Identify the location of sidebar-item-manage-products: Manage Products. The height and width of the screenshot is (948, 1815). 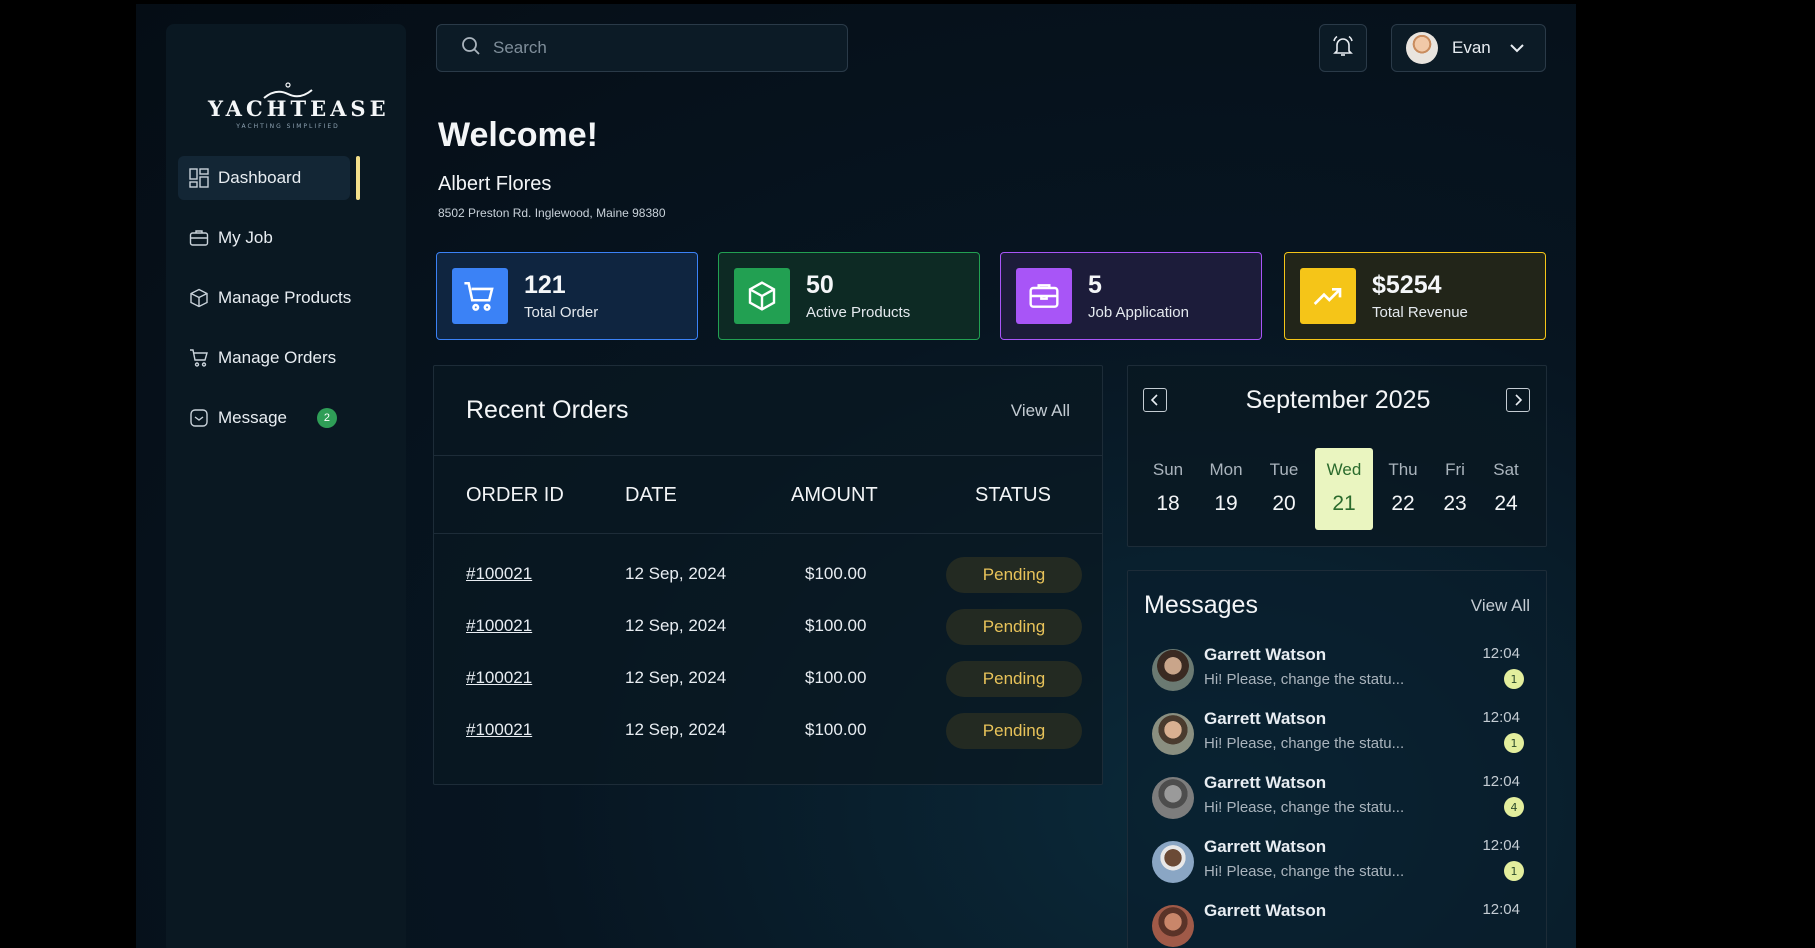
(288, 298).